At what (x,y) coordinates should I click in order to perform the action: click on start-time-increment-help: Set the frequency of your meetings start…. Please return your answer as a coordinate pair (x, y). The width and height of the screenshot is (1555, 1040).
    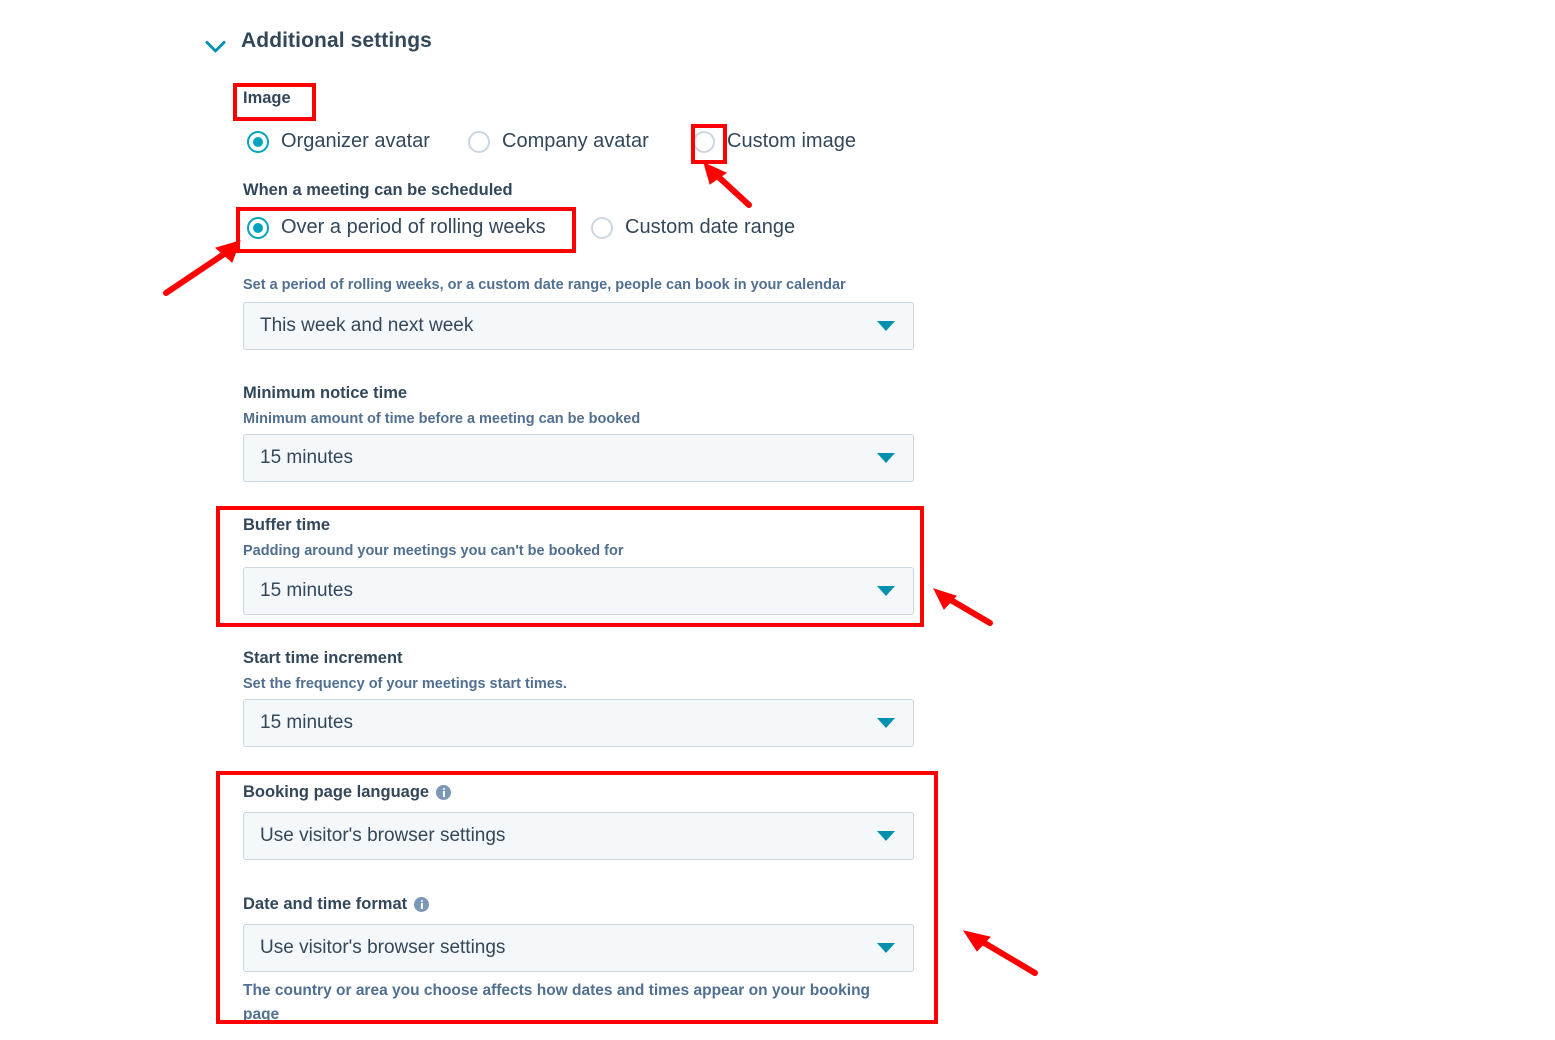
    Looking at the image, I should click on (405, 684).